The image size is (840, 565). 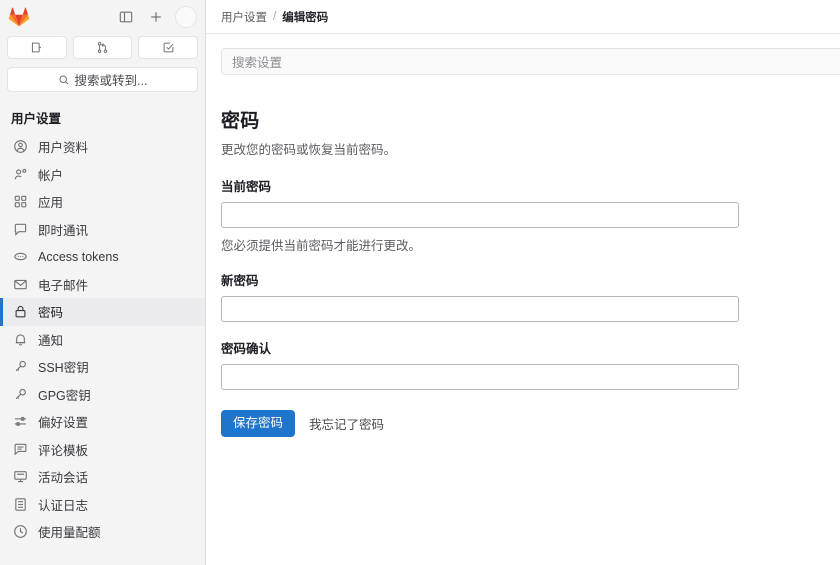 I want to click on breadcrumb: 用户设置 / 编辑密码, so click(x=523, y=17).